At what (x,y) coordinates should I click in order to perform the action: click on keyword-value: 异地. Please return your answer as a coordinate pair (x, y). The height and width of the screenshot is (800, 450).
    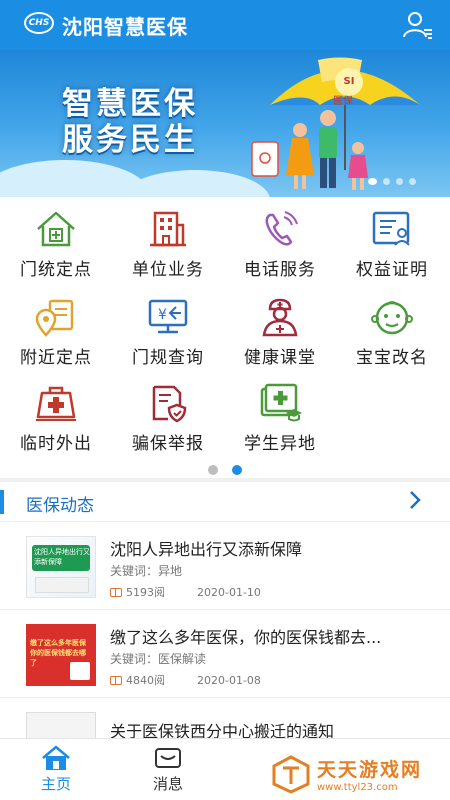
    Looking at the image, I should click on (170, 571).